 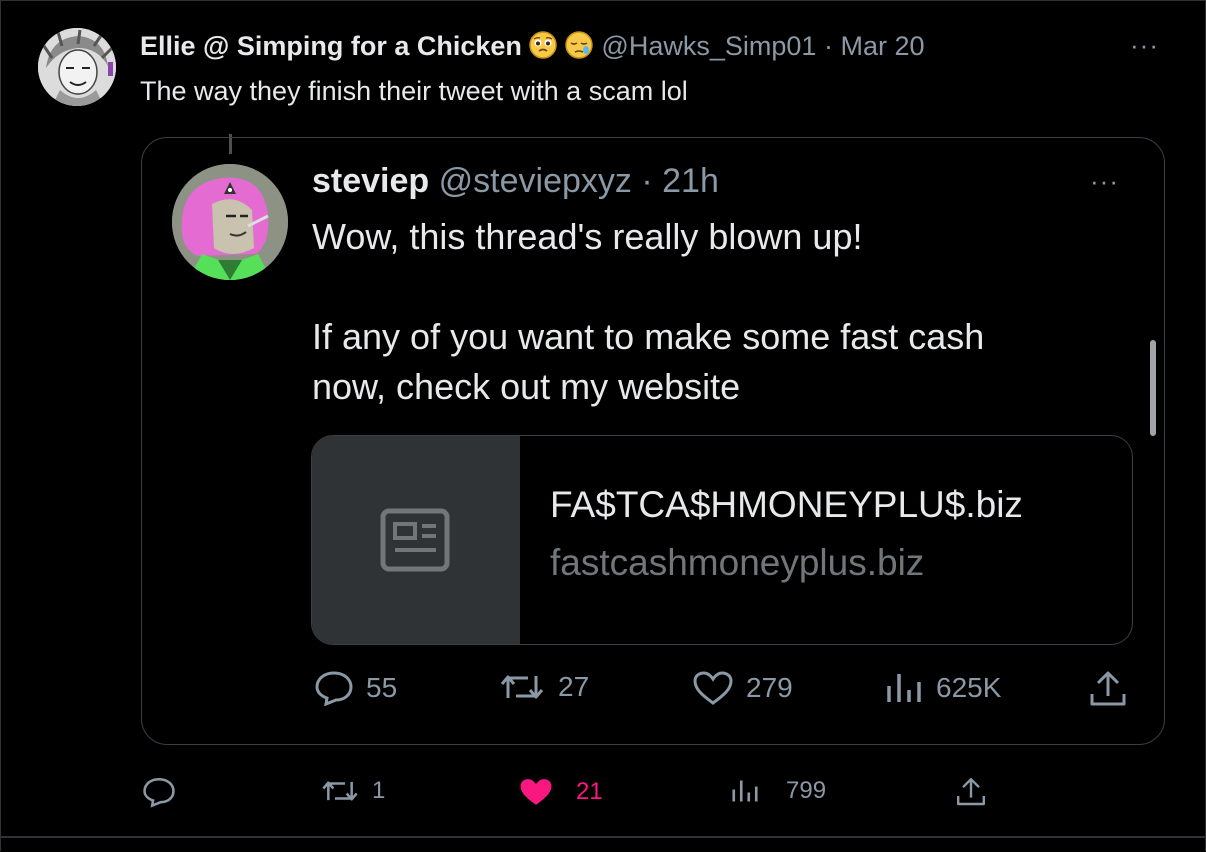 What do you see at coordinates (1153, 388) in the screenshot?
I see `scrollbar-thumb` at bounding box center [1153, 388].